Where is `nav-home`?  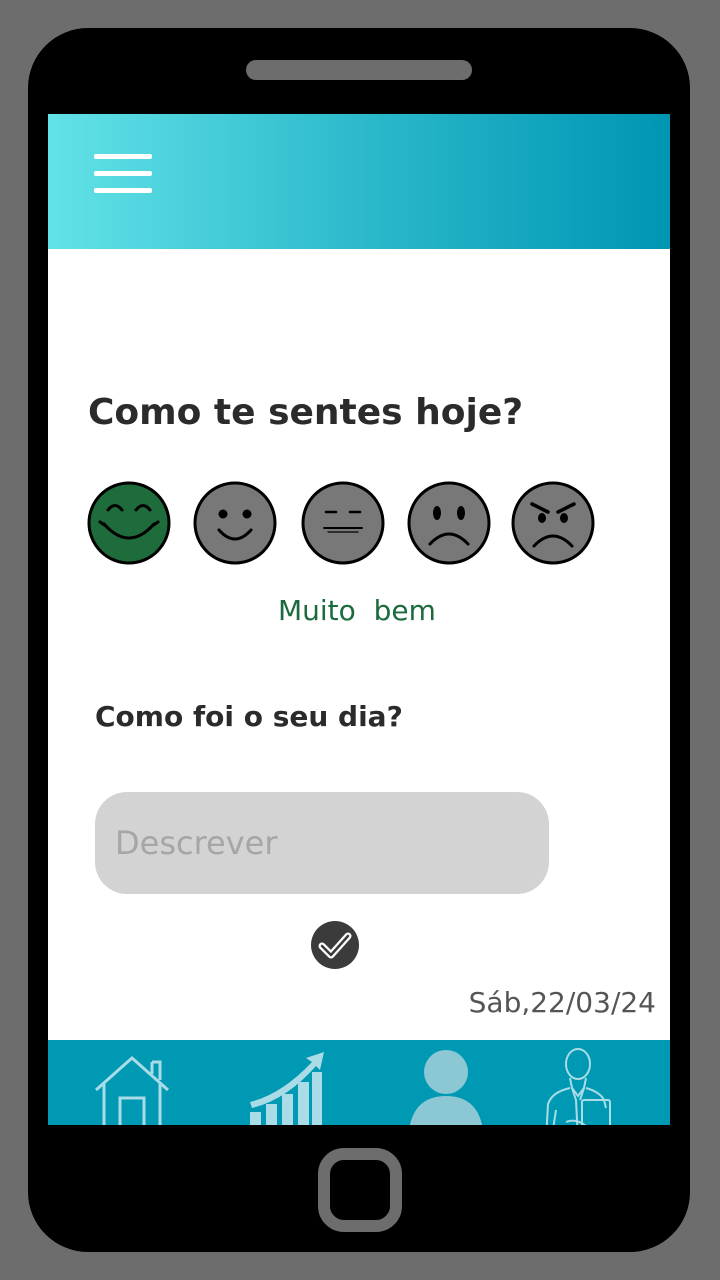
nav-home is located at coordinates (135, 1082).